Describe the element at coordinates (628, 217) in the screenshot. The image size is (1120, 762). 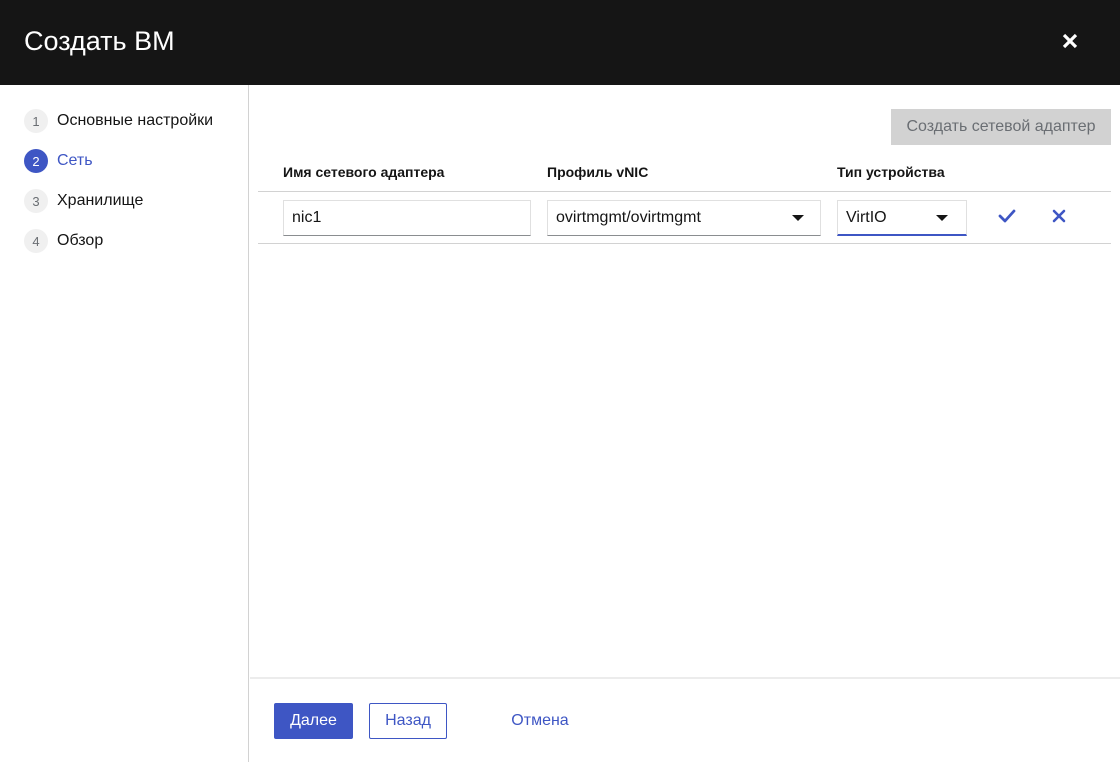
I see `vnic-profile-value: ovirtmgmt/ovirtmgmt` at that location.